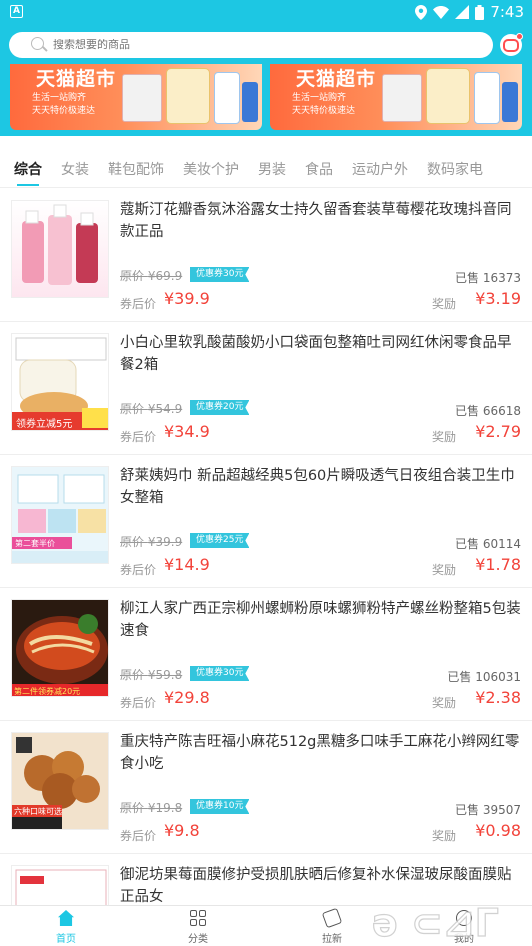 The height and width of the screenshot is (946, 532). Describe the element at coordinates (498, 298) in the screenshot. I see `reward-amount: ¥3.19` at that location.